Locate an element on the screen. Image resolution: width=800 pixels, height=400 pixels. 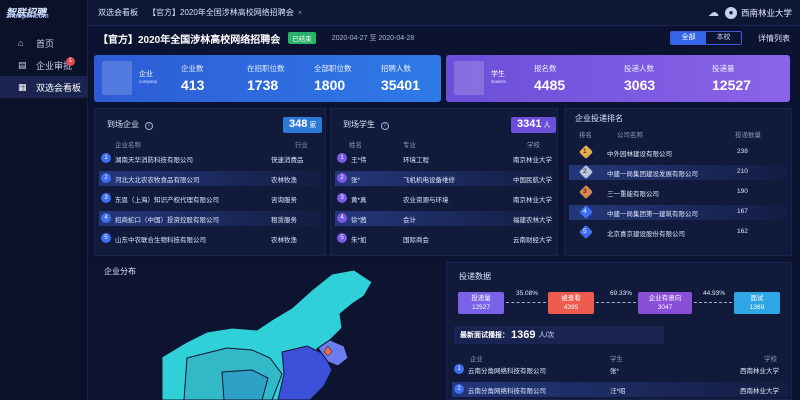
scope-school-button: 本校 is located at coordinates (723, 38).